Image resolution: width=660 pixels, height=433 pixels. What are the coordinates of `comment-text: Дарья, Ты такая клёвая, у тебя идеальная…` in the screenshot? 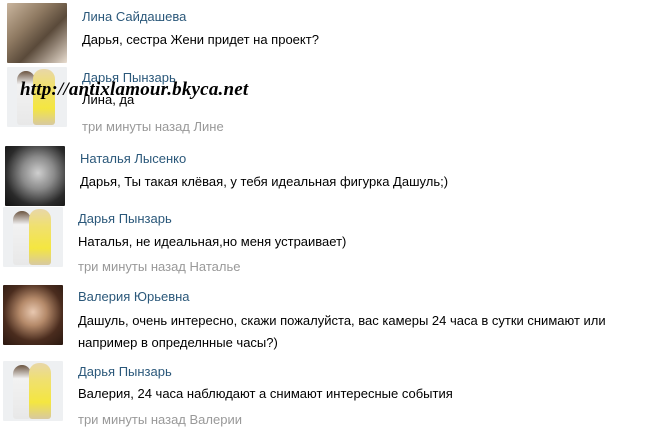 It's located at (264, 181).